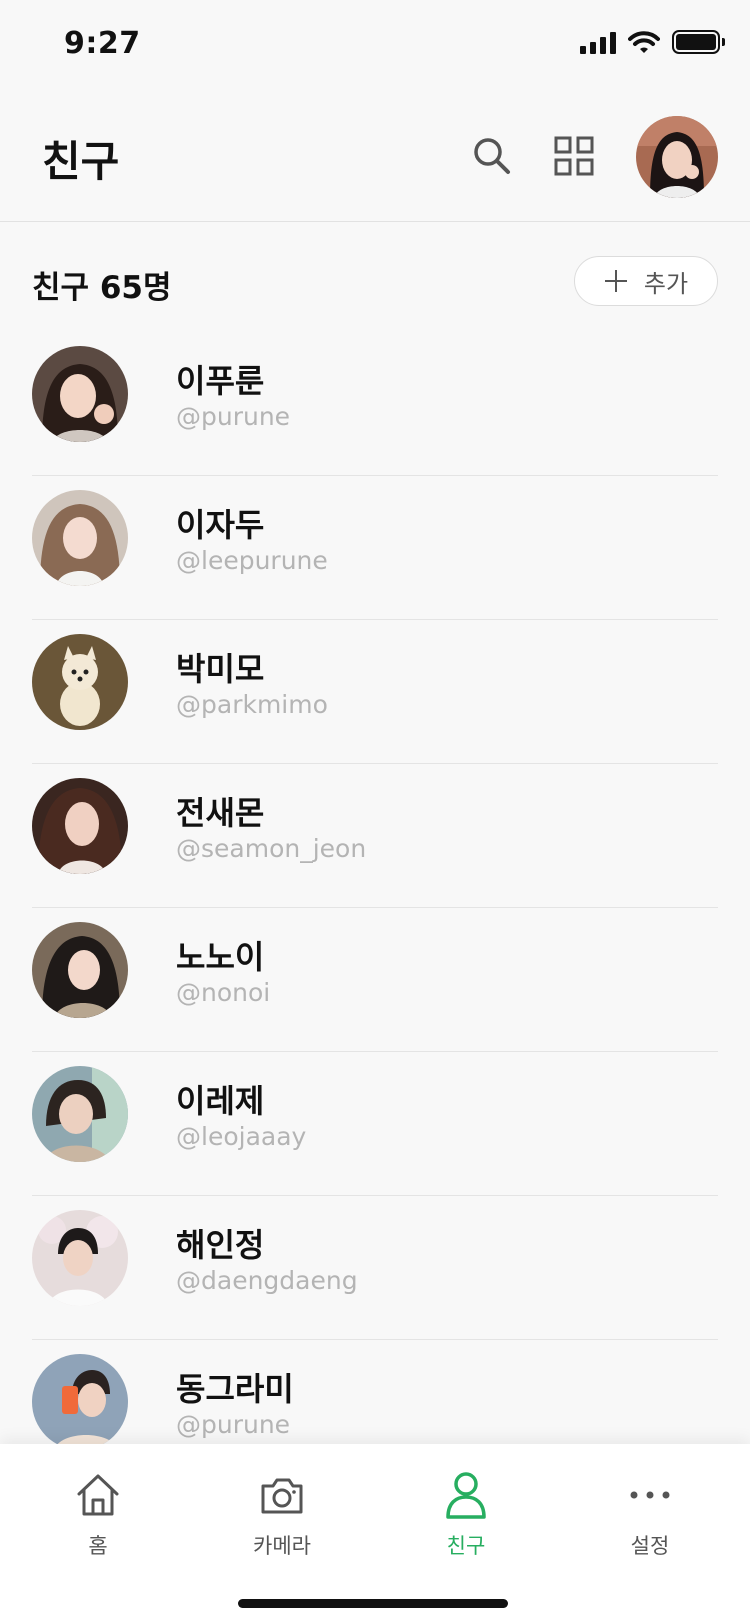 The image size is (750, 1624). I want to click on more-icon, so click(650, 1495).